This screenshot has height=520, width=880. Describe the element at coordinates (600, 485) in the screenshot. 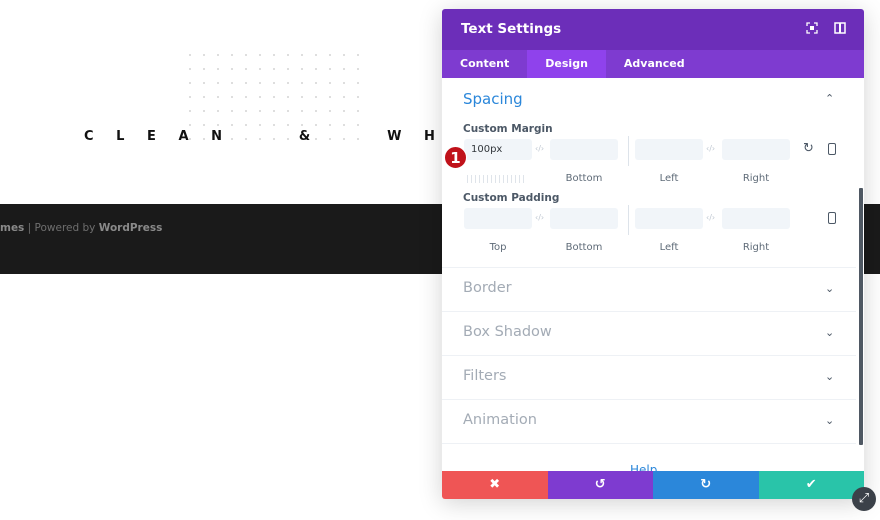

I see `undo-button: ↺` at that location.